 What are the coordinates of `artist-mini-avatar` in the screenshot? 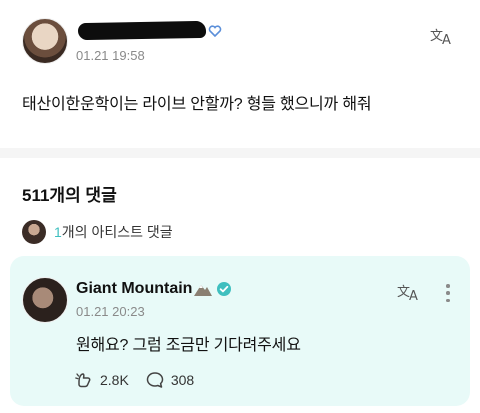 It's located at (34, 232).